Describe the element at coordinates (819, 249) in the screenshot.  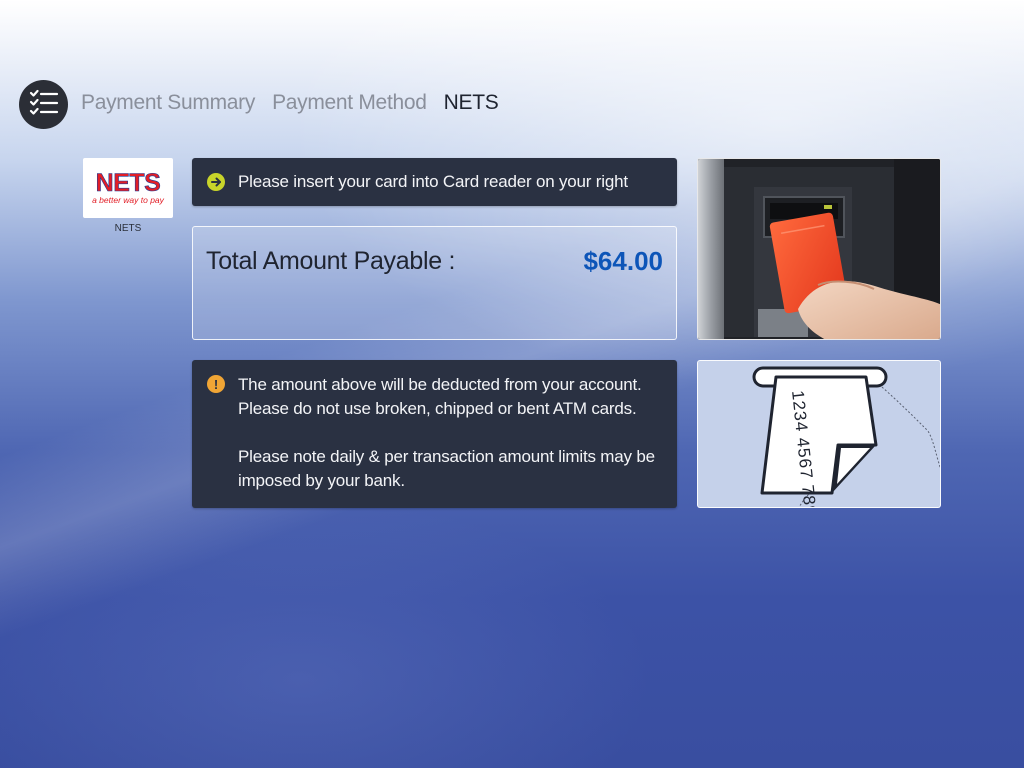
I see `card-insertion-photo` at that location.